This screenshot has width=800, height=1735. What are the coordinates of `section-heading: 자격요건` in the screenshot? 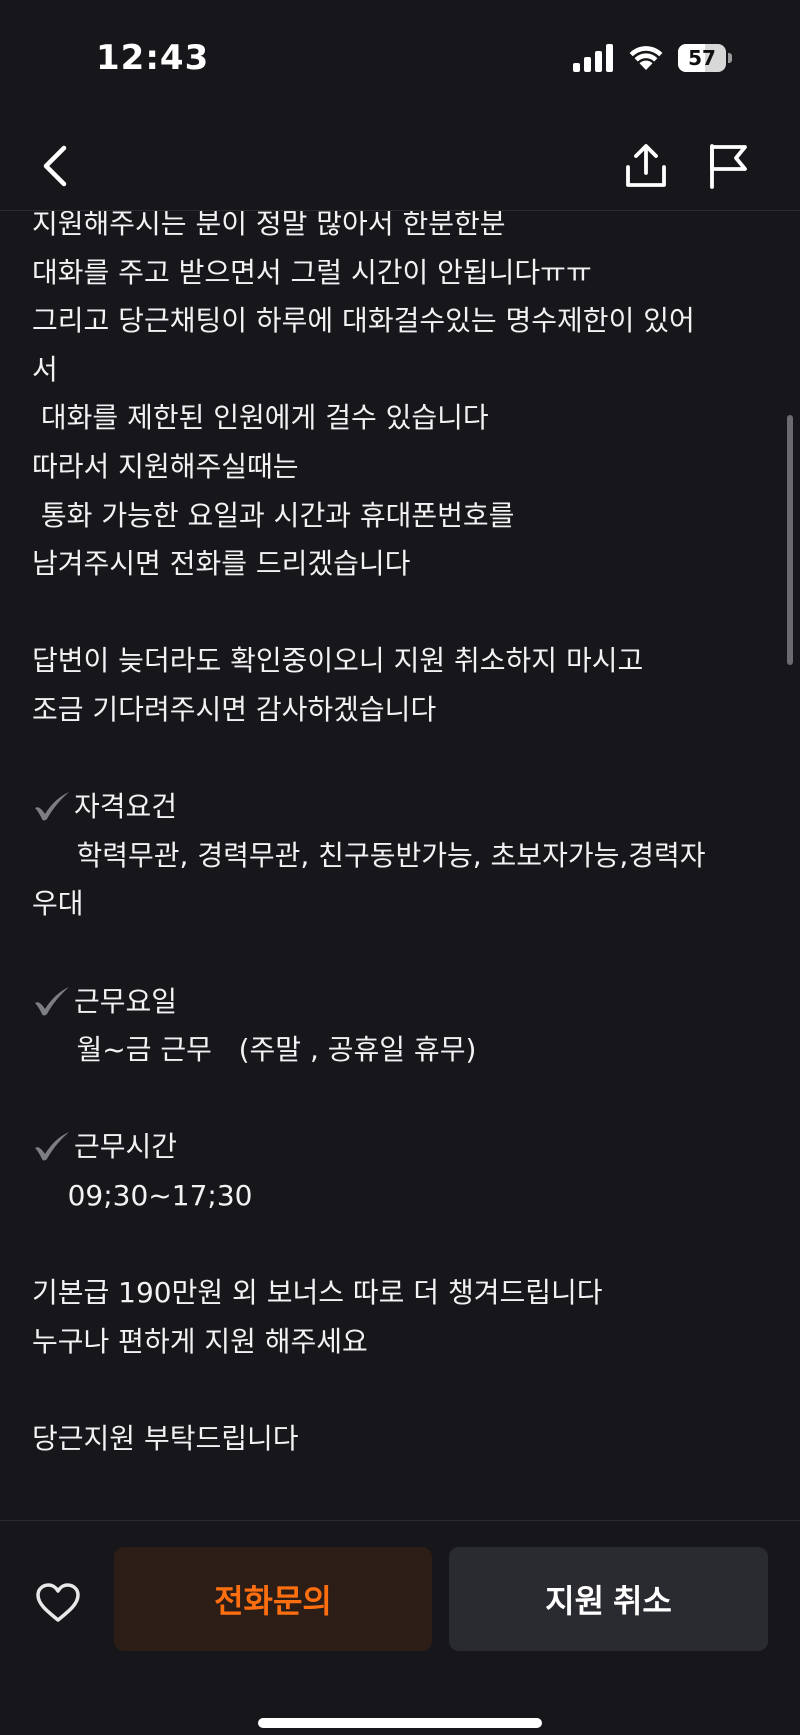 It's located at (397, 807).